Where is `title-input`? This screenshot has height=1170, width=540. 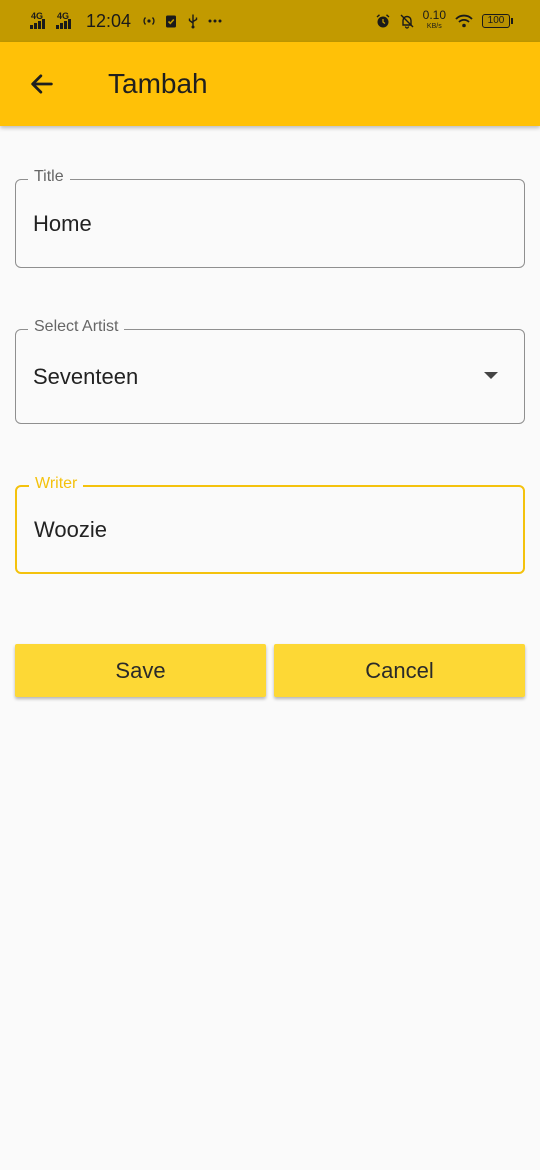
title-input is located at coordinates (263, 223).